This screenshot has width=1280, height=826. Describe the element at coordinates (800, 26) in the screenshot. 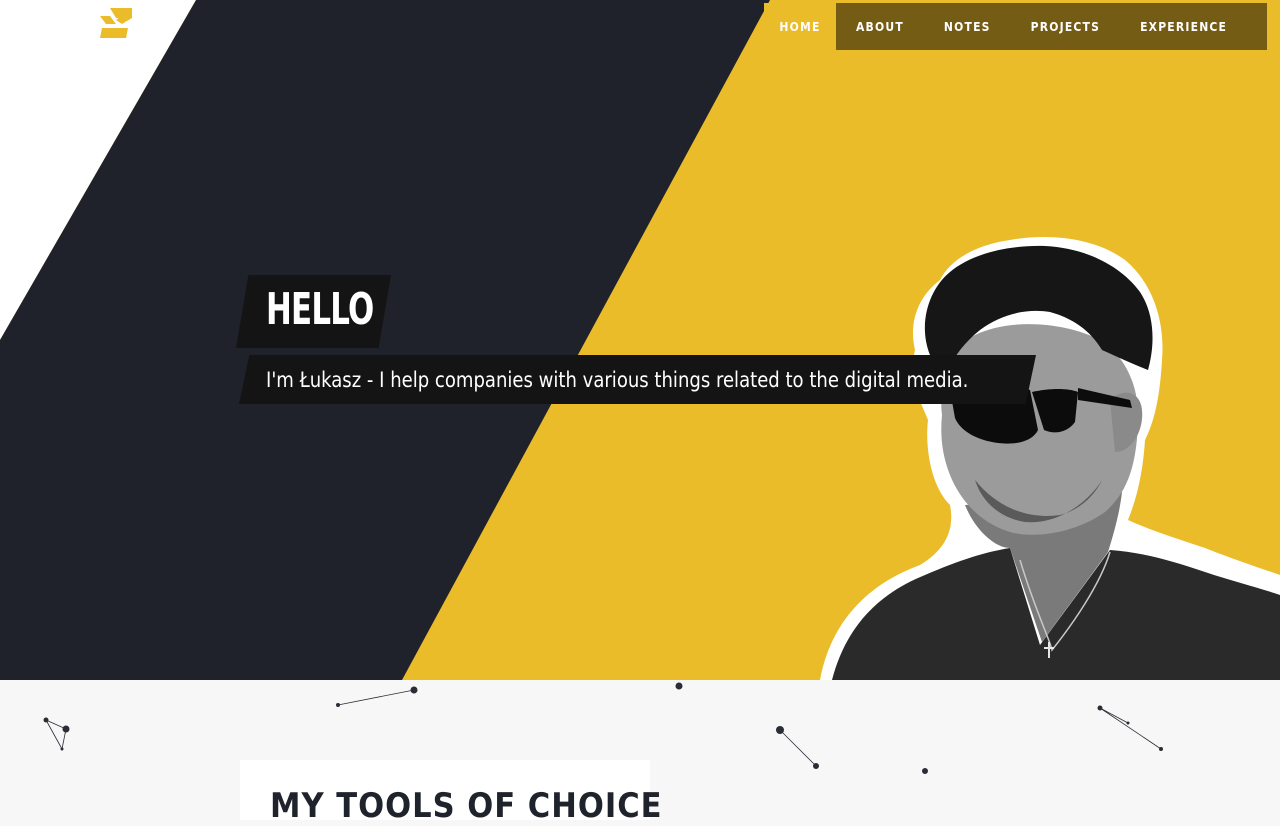

I see `nav-item-home: HOME` at that location.